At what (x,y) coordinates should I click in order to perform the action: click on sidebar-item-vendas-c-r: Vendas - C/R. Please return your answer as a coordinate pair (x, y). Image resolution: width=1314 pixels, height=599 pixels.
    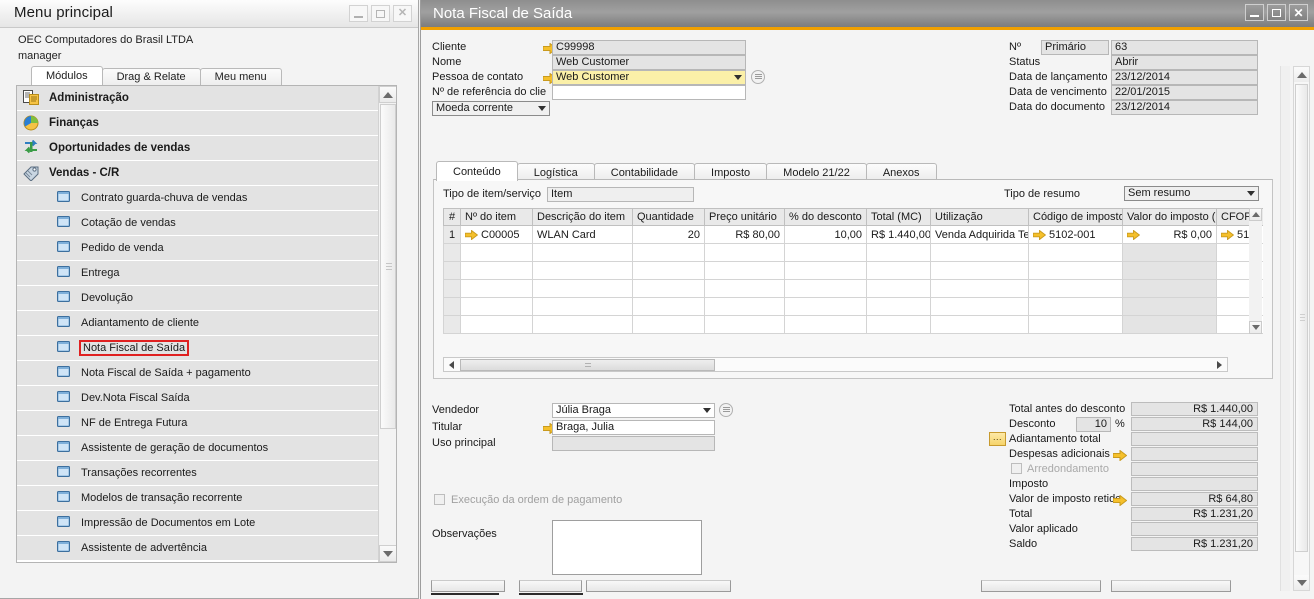
    Looking at the image, I should click on (198, 173).